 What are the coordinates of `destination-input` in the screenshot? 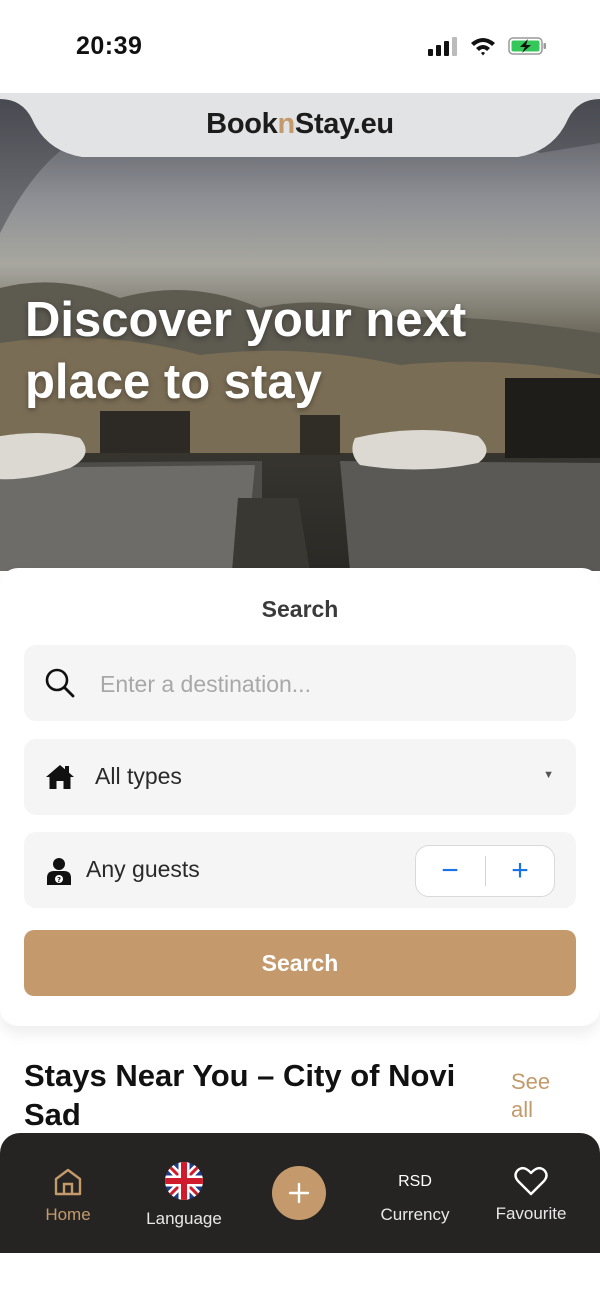 It's located at (320, 684).